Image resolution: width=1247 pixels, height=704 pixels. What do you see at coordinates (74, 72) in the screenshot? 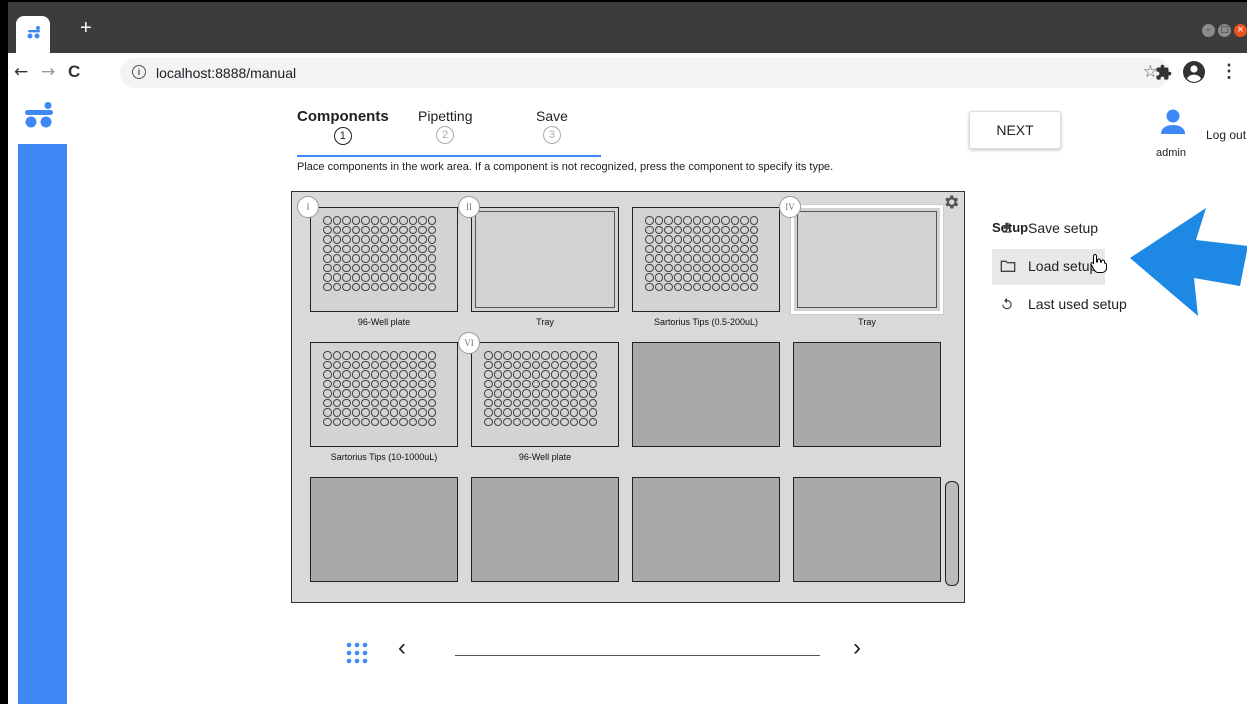
I see `reload-button: C` at bounding box center [74, 72].